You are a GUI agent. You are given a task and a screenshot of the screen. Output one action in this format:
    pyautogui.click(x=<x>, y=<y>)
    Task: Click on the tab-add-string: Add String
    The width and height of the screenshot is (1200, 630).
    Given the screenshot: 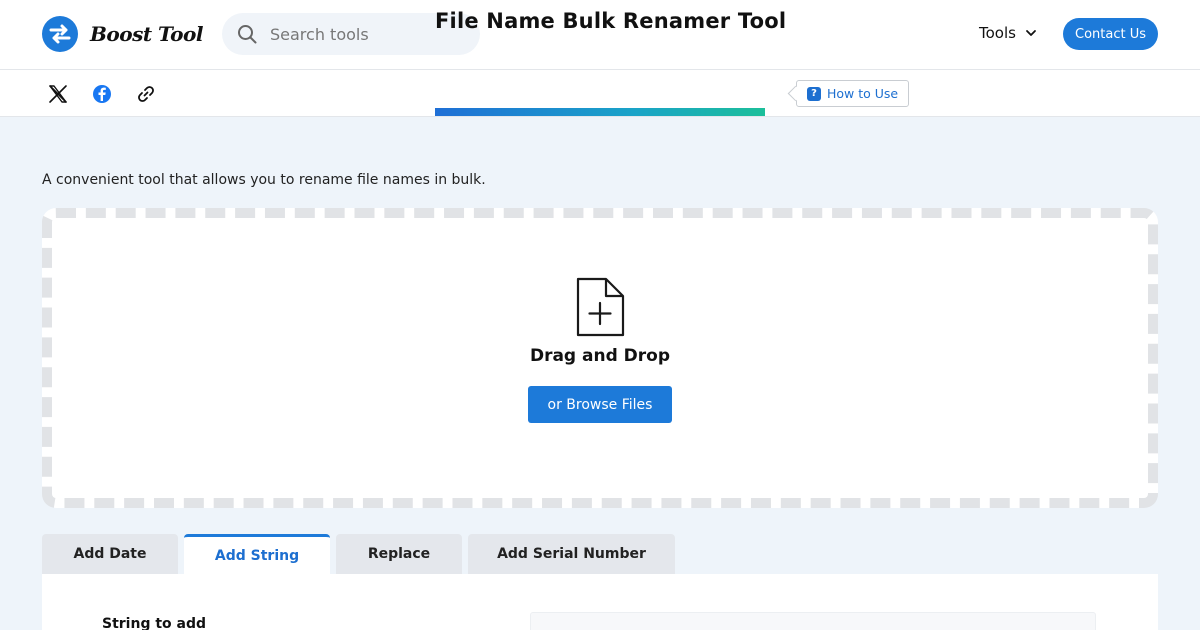 What is the action you would take?
    pyautogui.click(x=257, y=554)
    